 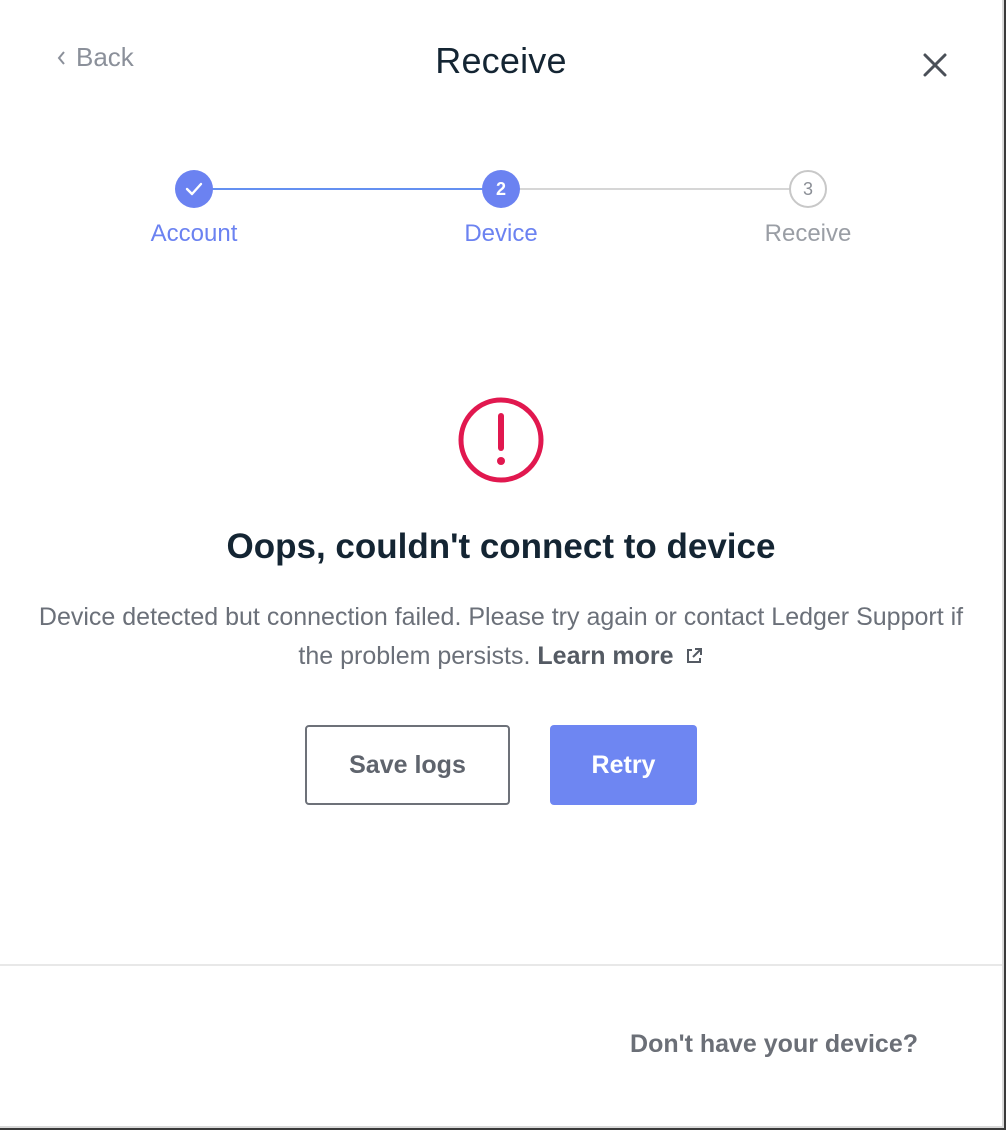 I want to click on external-link-icon, so click(x=694, y=655).